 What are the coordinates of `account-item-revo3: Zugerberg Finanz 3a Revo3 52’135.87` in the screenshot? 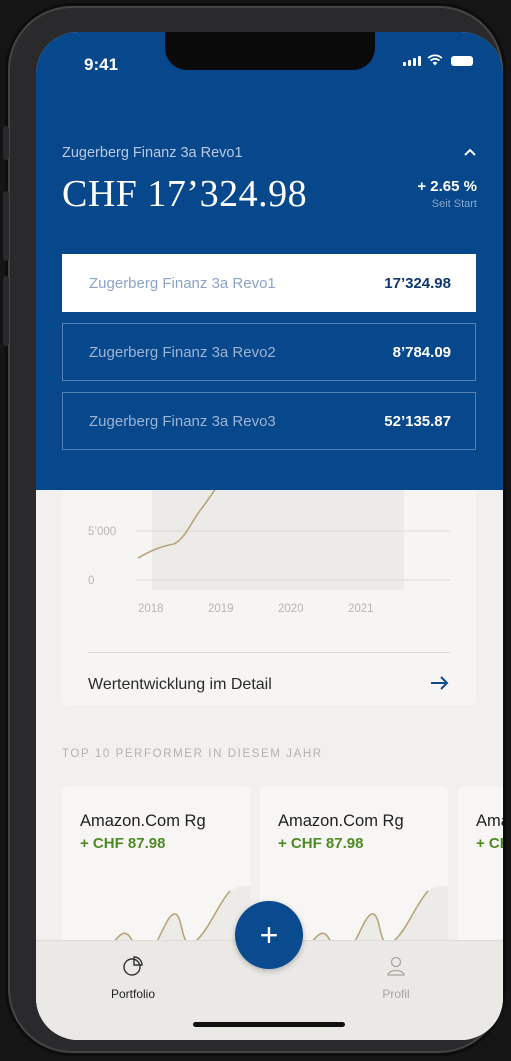 It's located at (269, 421).